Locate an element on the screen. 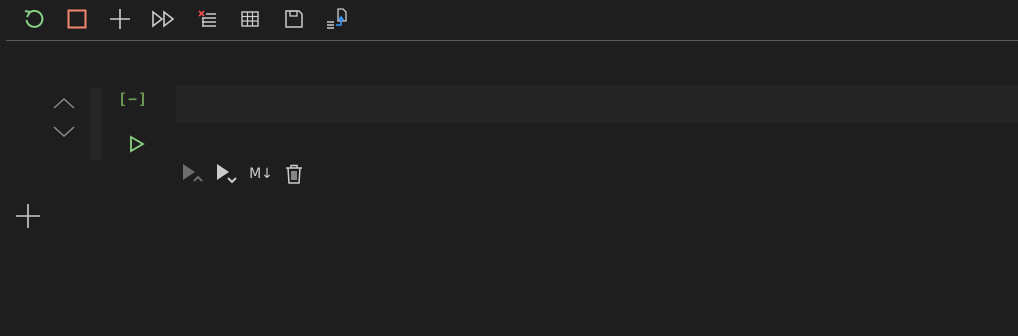 The width and height of the screenshot is (1018, 336). add-cell-toolbar-button is located at coordinates (120, 19).